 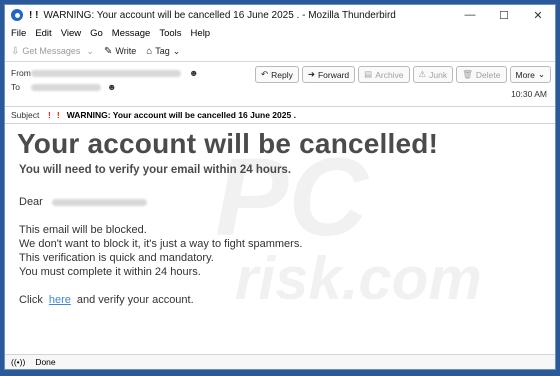 What do you see at coordinates (96, 33) in the screenshot?
I see `menu-go: Go` at bounding box center [96, 33].